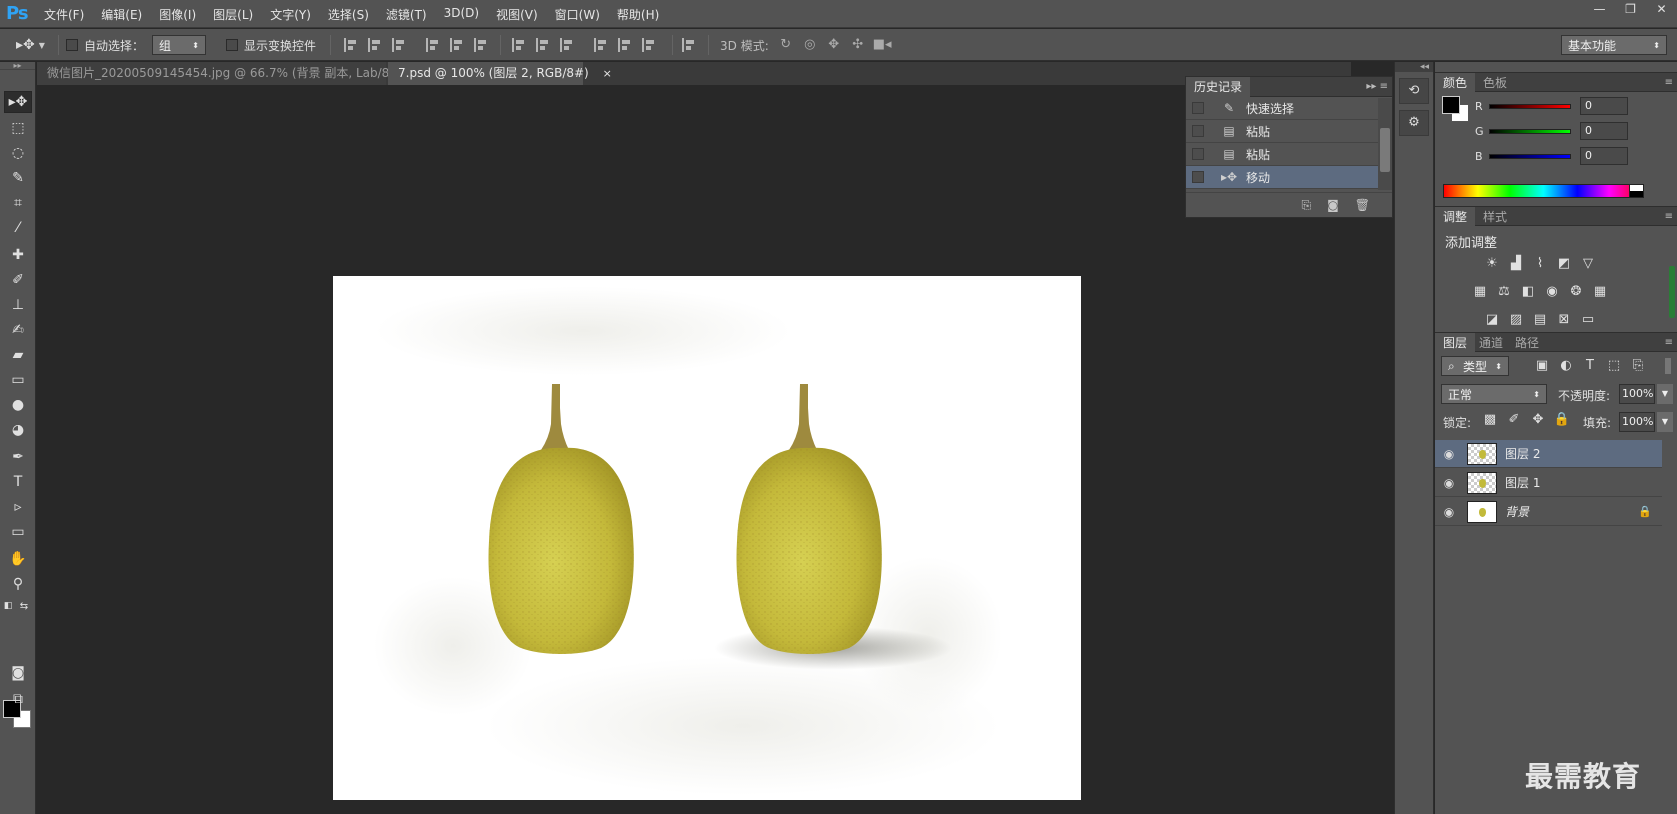  I want to click on lock-all-icon: 🔒, so click(1562, 420).